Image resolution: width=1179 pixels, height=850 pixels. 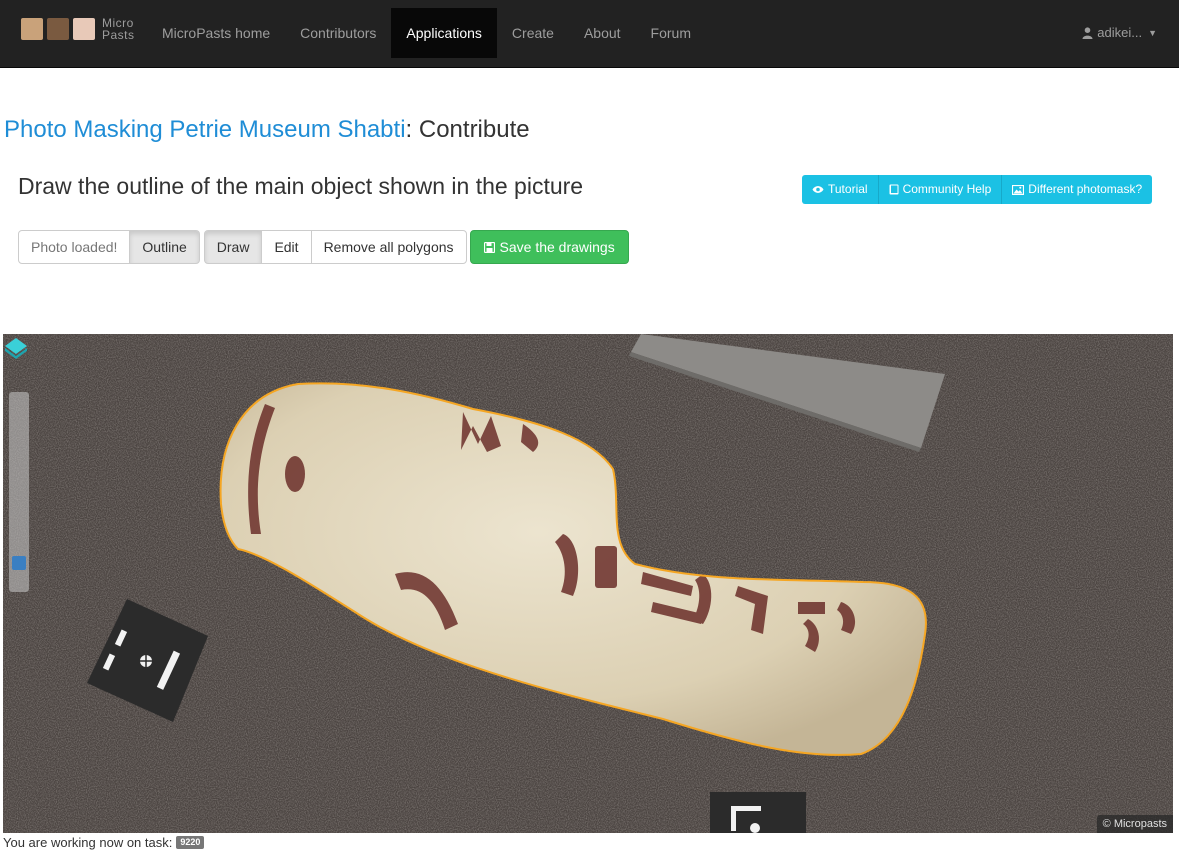 I want to click on community-help-label: Community Help, so click(x=947, y=189).